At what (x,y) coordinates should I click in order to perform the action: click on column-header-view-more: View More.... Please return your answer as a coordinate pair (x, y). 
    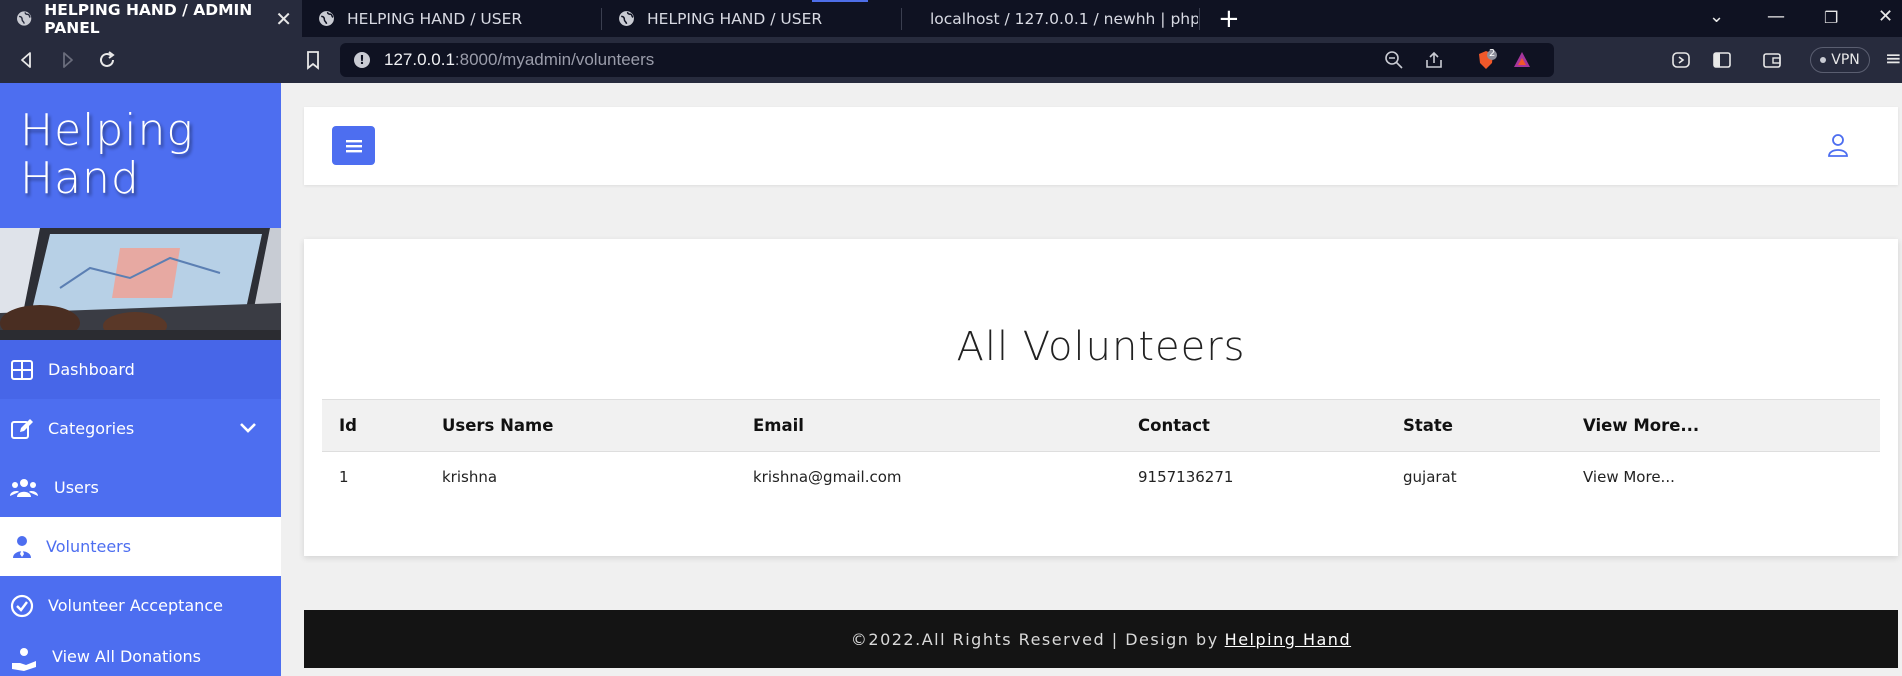
    Looking at the image, I should click on (1641, 425).